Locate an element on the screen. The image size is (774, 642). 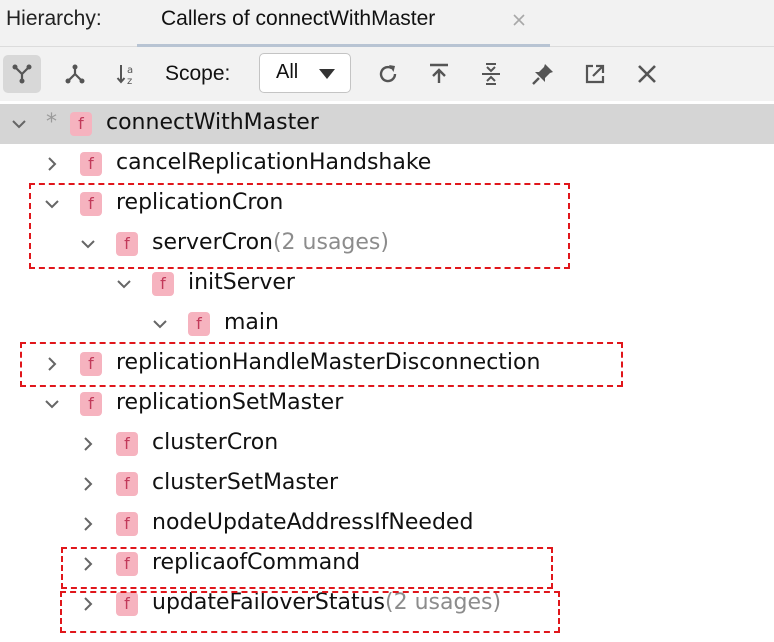
open-in-window-button is located at coordinates (595, 74).